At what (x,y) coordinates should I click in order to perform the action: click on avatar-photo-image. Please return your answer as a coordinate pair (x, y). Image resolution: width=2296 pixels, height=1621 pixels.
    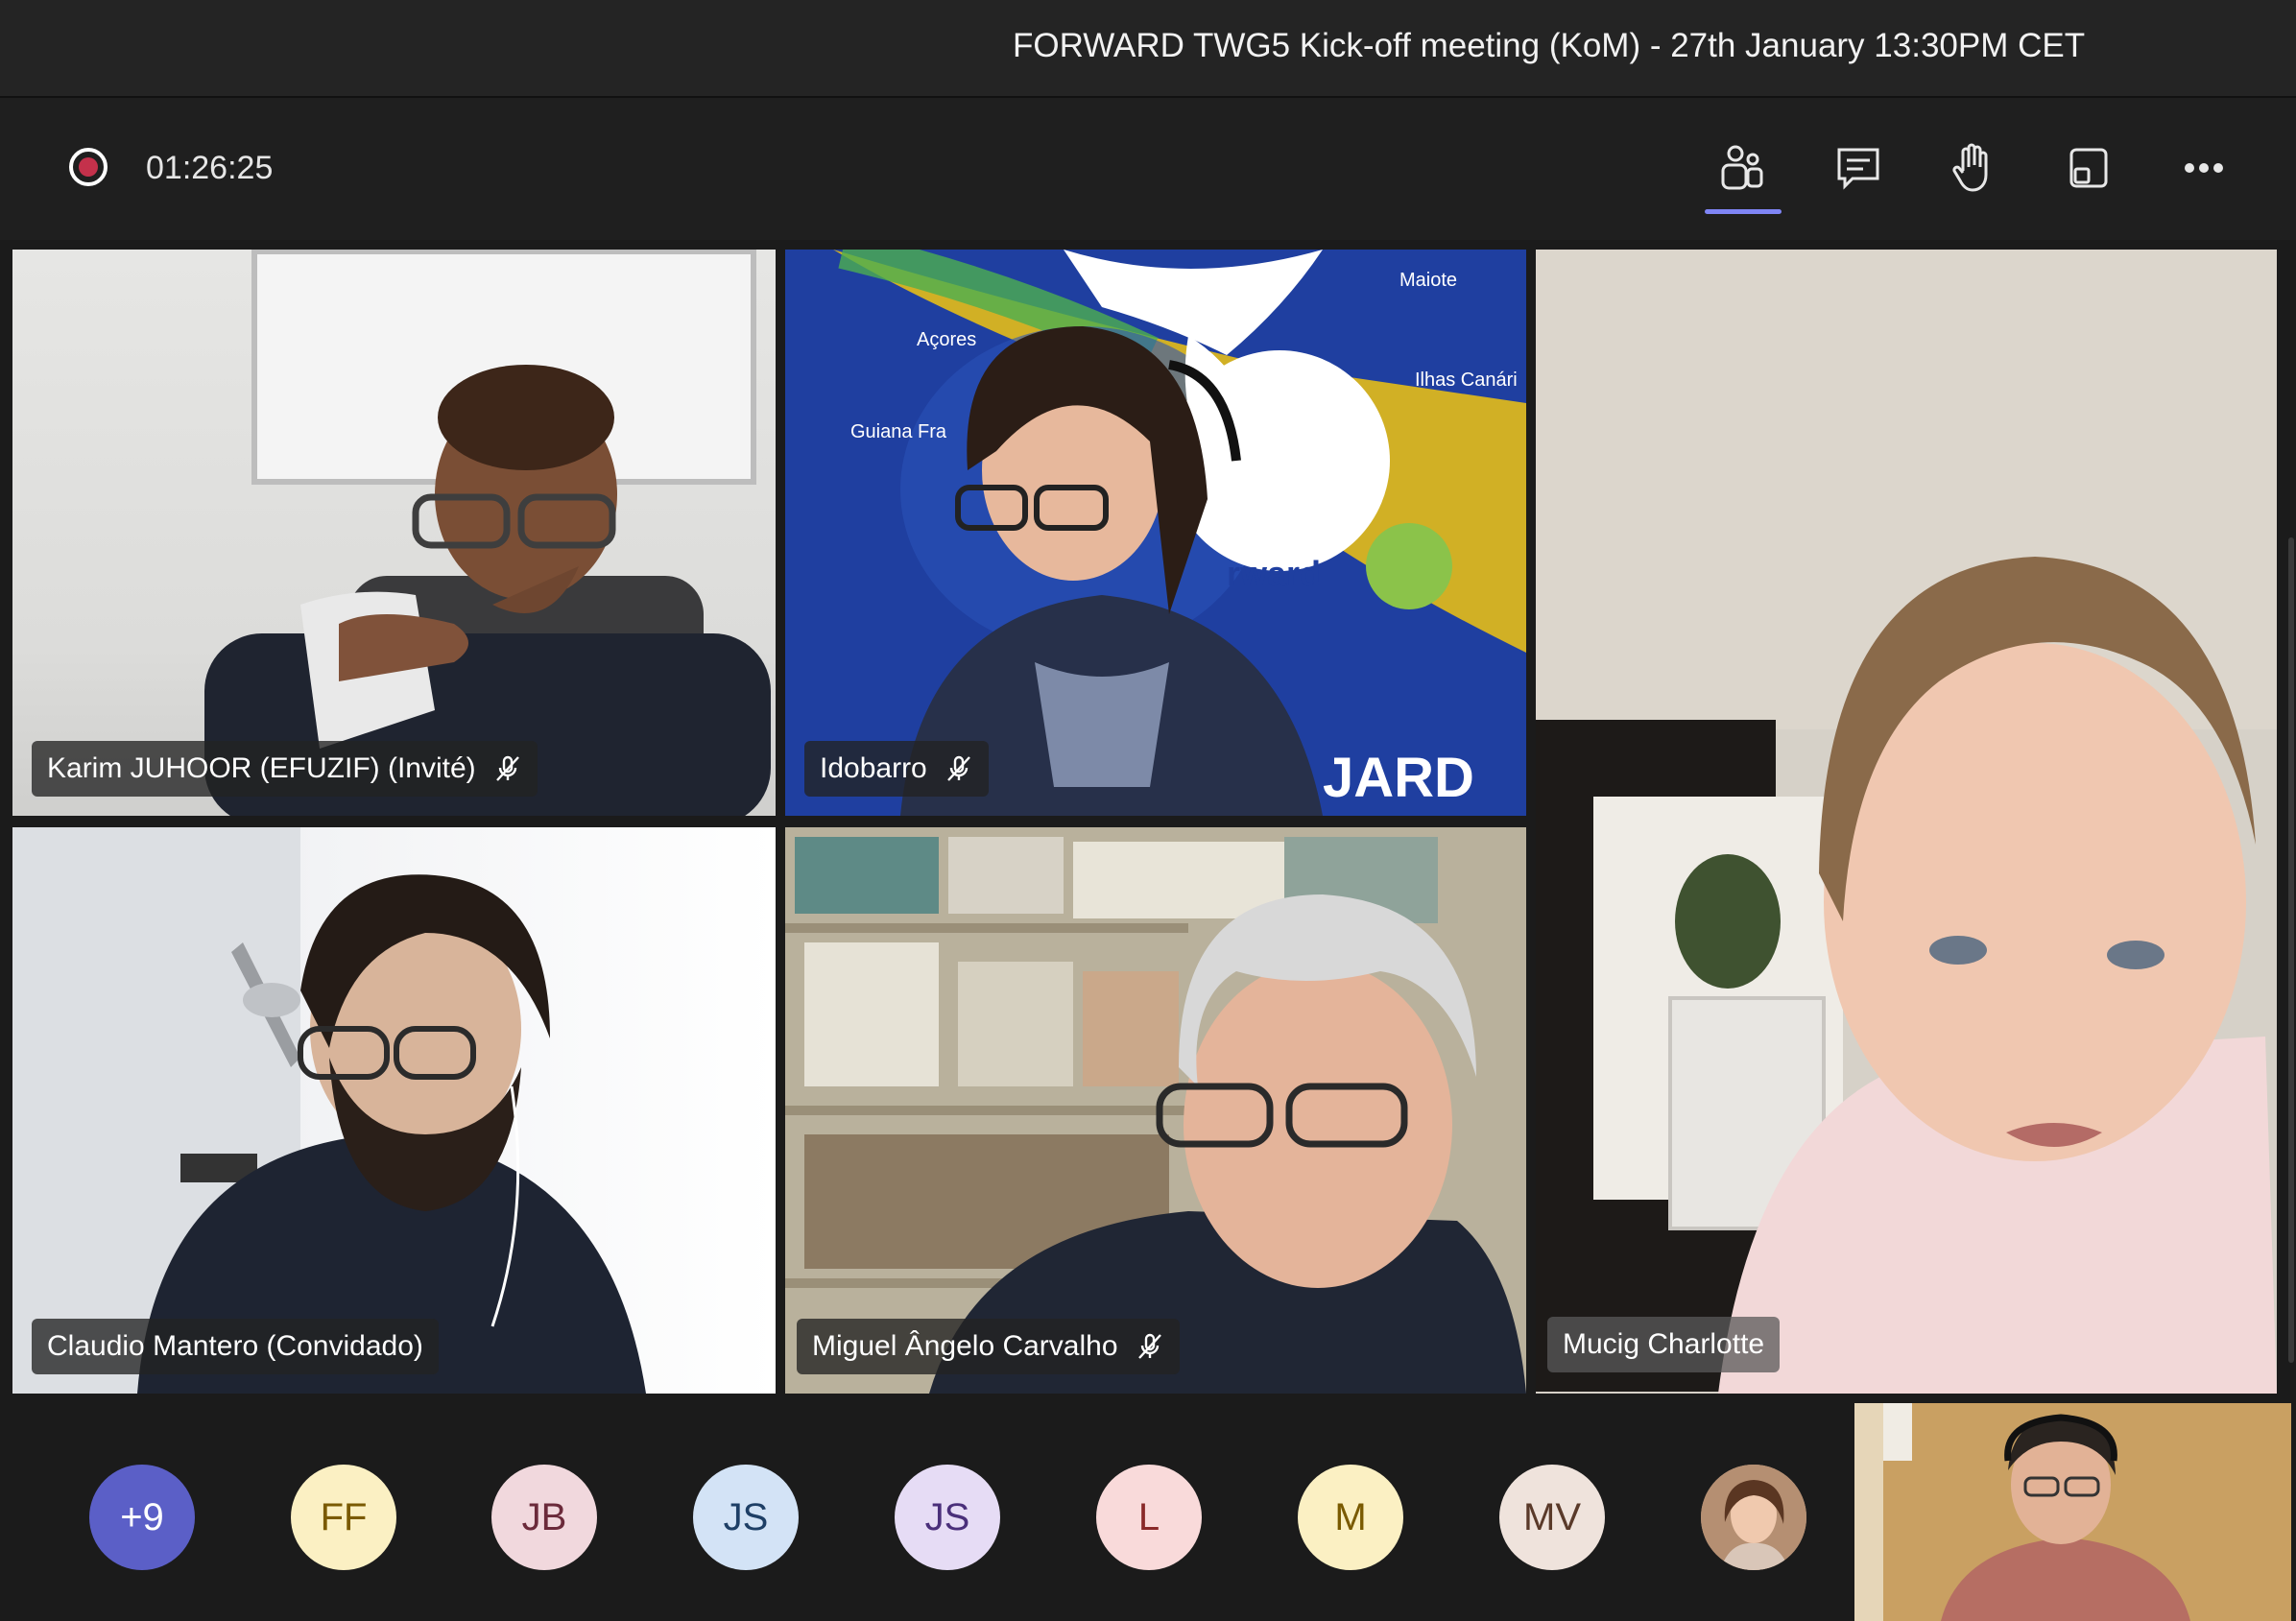
    Looking at the image, I should click on (1754, 1517).